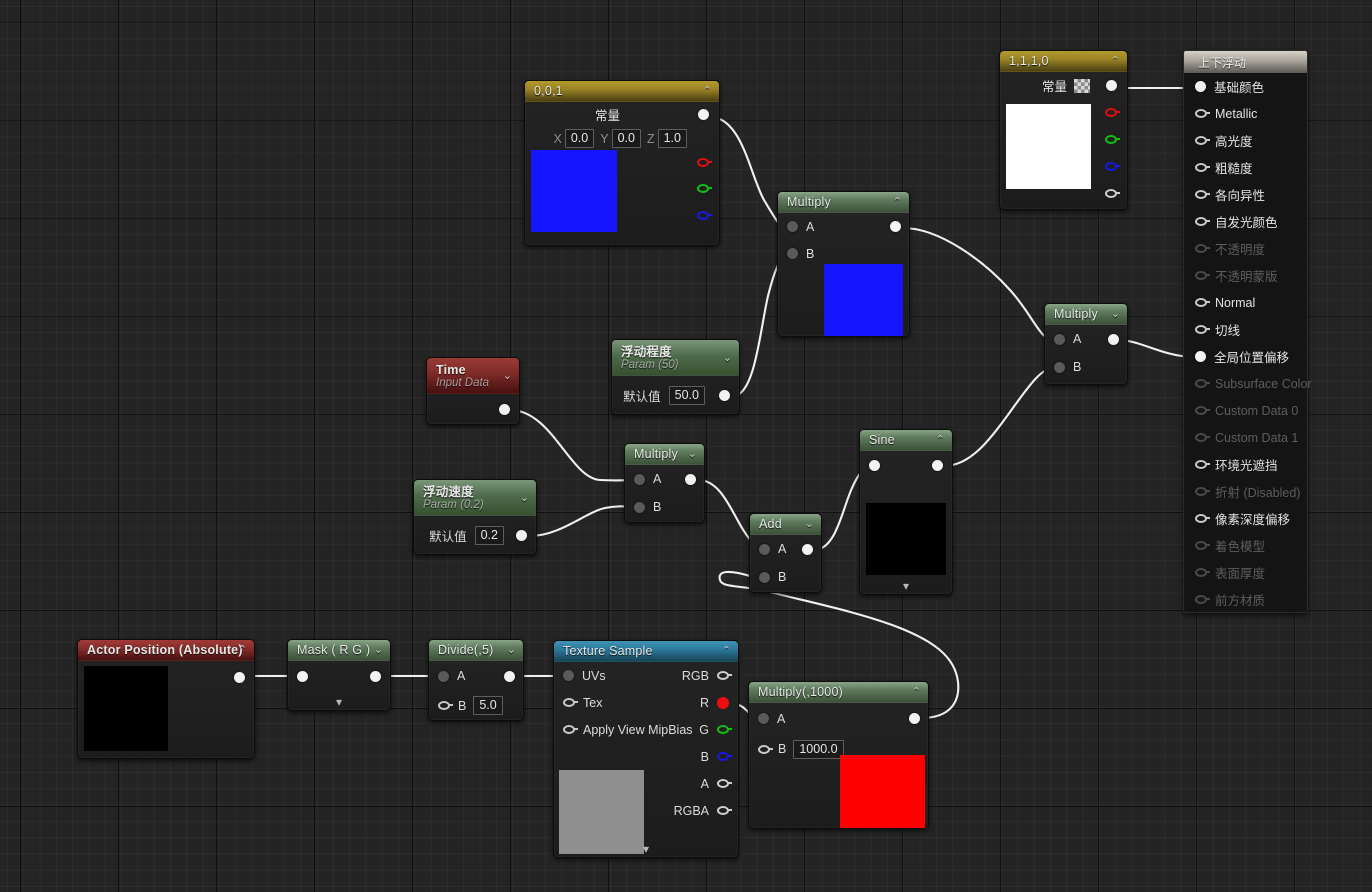 The height and width of the screenshot is (892, 1372). I want to click on material-output-pin: 像素深度偏移, so click(1245, 518).